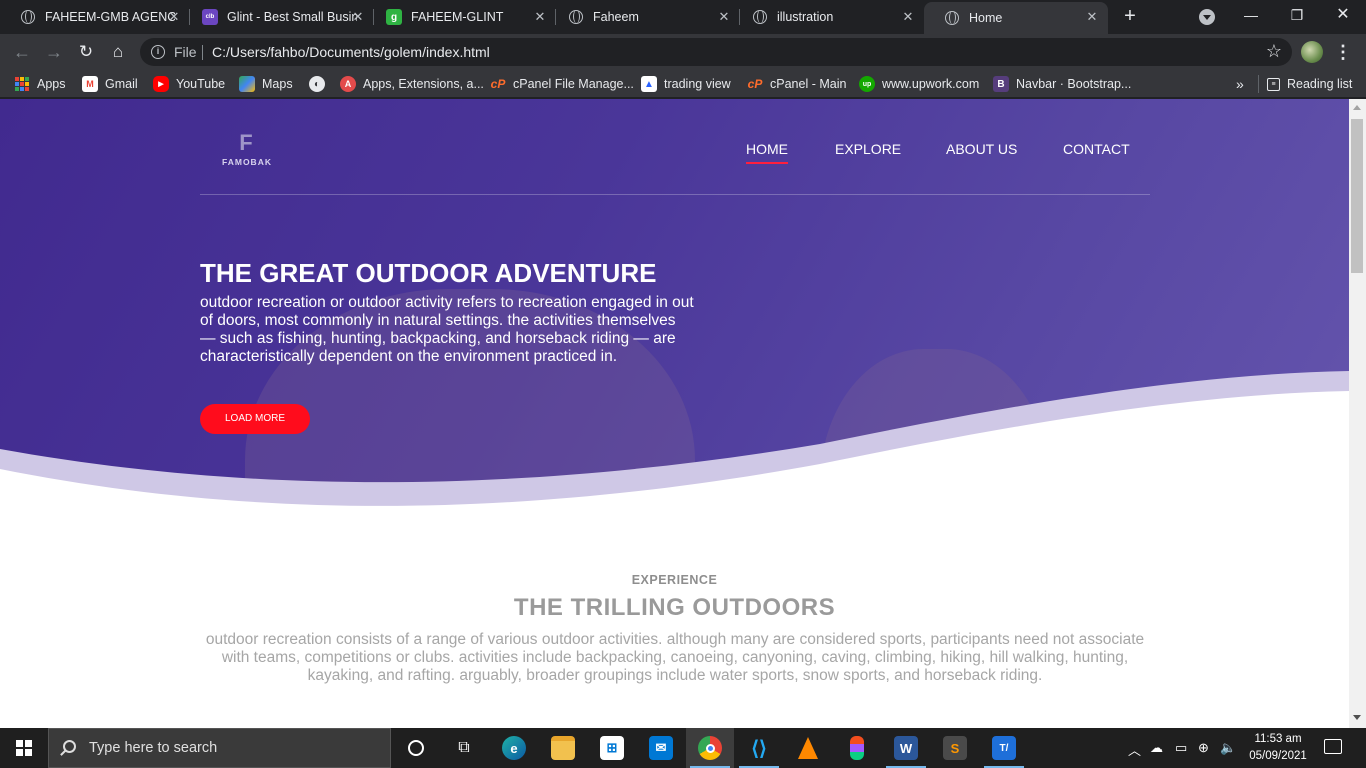 Image resolution: width=1366 pixels, height=768 pixels. I want to click on profile-avatar, so click(1312, 52).